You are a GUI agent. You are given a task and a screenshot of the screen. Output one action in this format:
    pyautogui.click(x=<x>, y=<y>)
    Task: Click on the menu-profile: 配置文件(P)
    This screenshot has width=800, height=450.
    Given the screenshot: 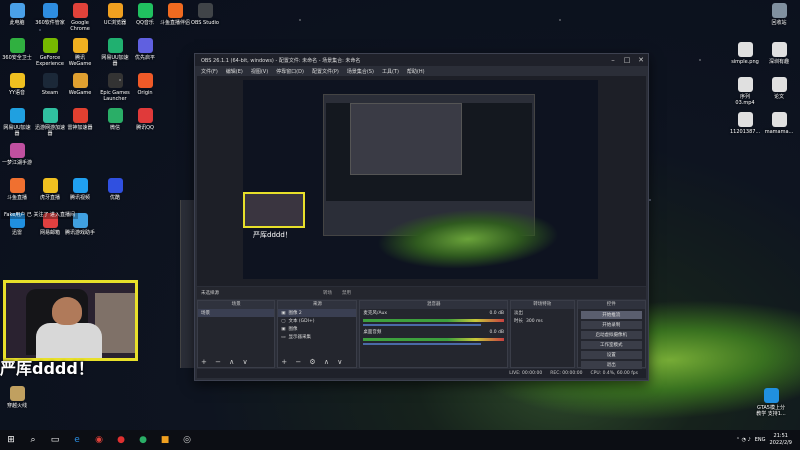 What is the action you would take?
    pyautogui.click(x=325, y=71)
    